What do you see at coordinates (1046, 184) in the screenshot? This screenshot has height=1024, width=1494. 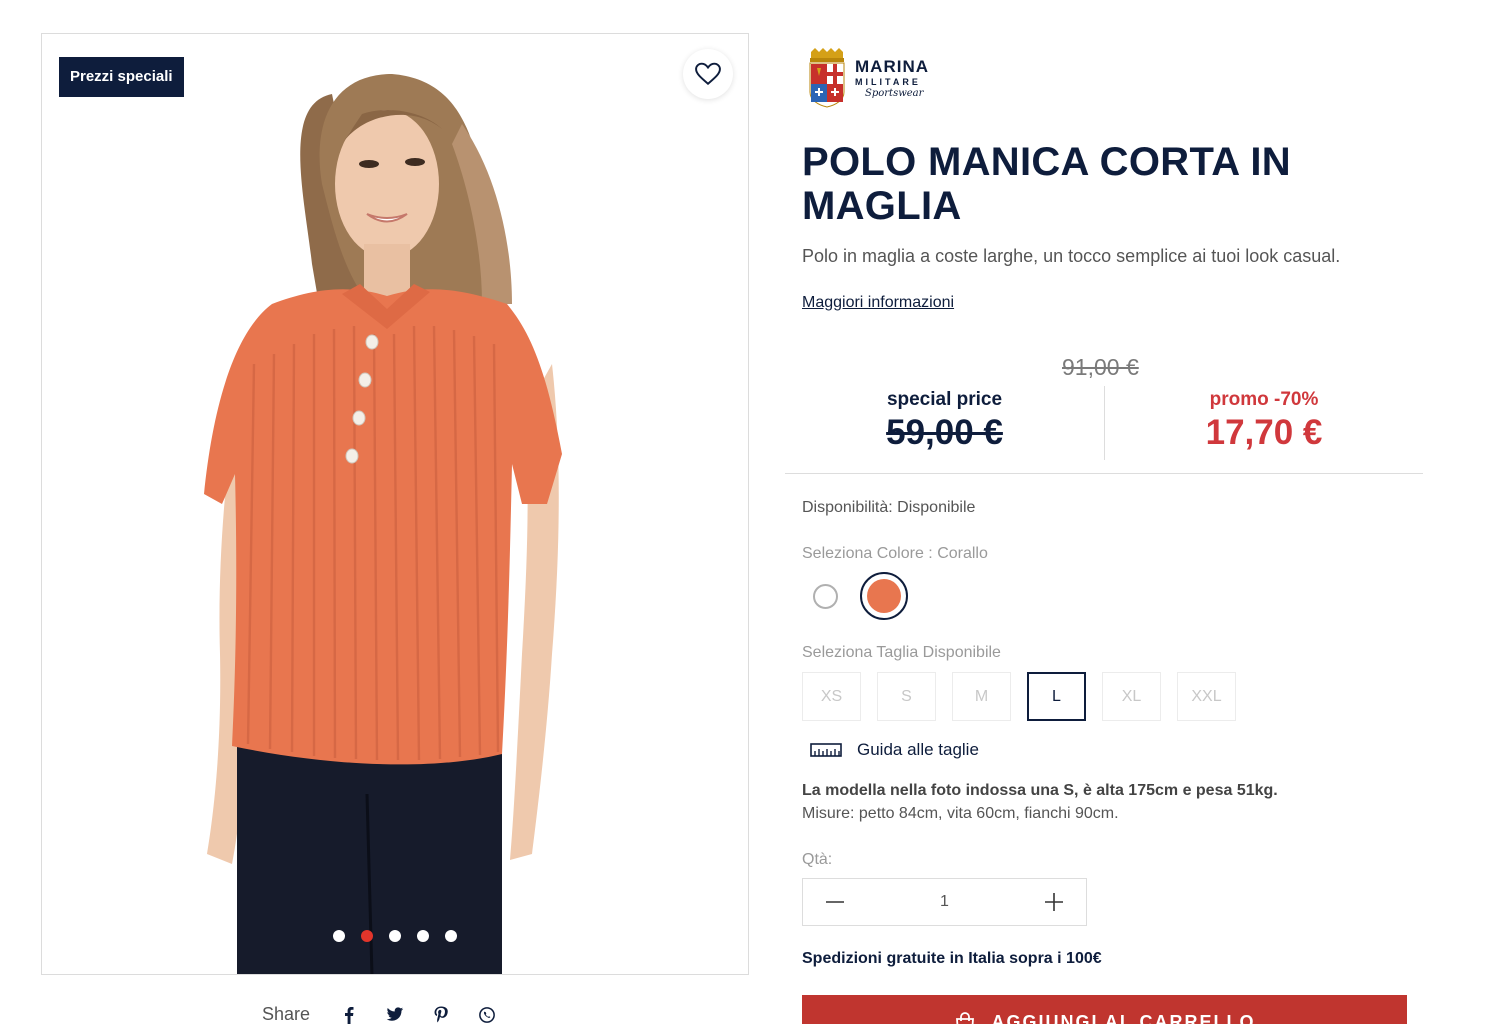 I see `product-title: POLO MANICA CORTA IN MAGLIA` at bounding box center [1046, 184].